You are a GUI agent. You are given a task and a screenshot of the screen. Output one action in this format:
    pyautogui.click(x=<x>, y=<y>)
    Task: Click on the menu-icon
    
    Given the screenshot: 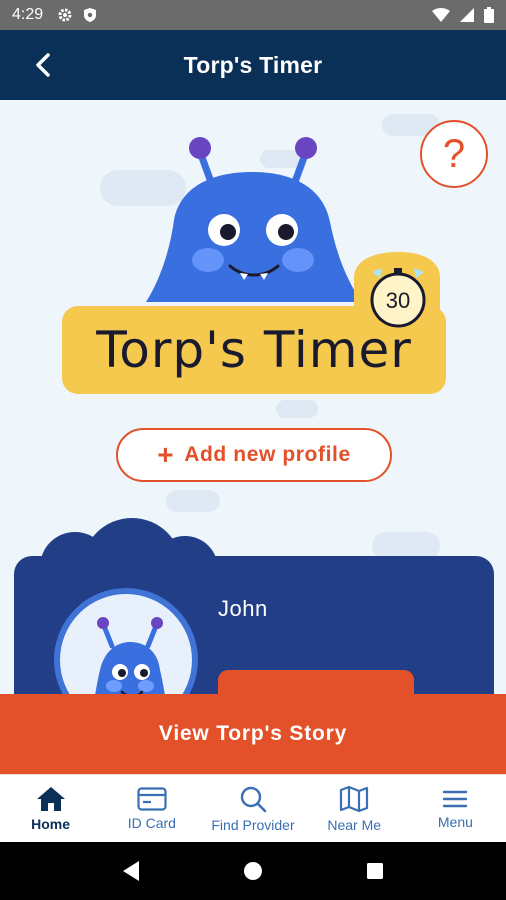 What is the action you would take?
    pyautogui.click(x=455, y=798)
    